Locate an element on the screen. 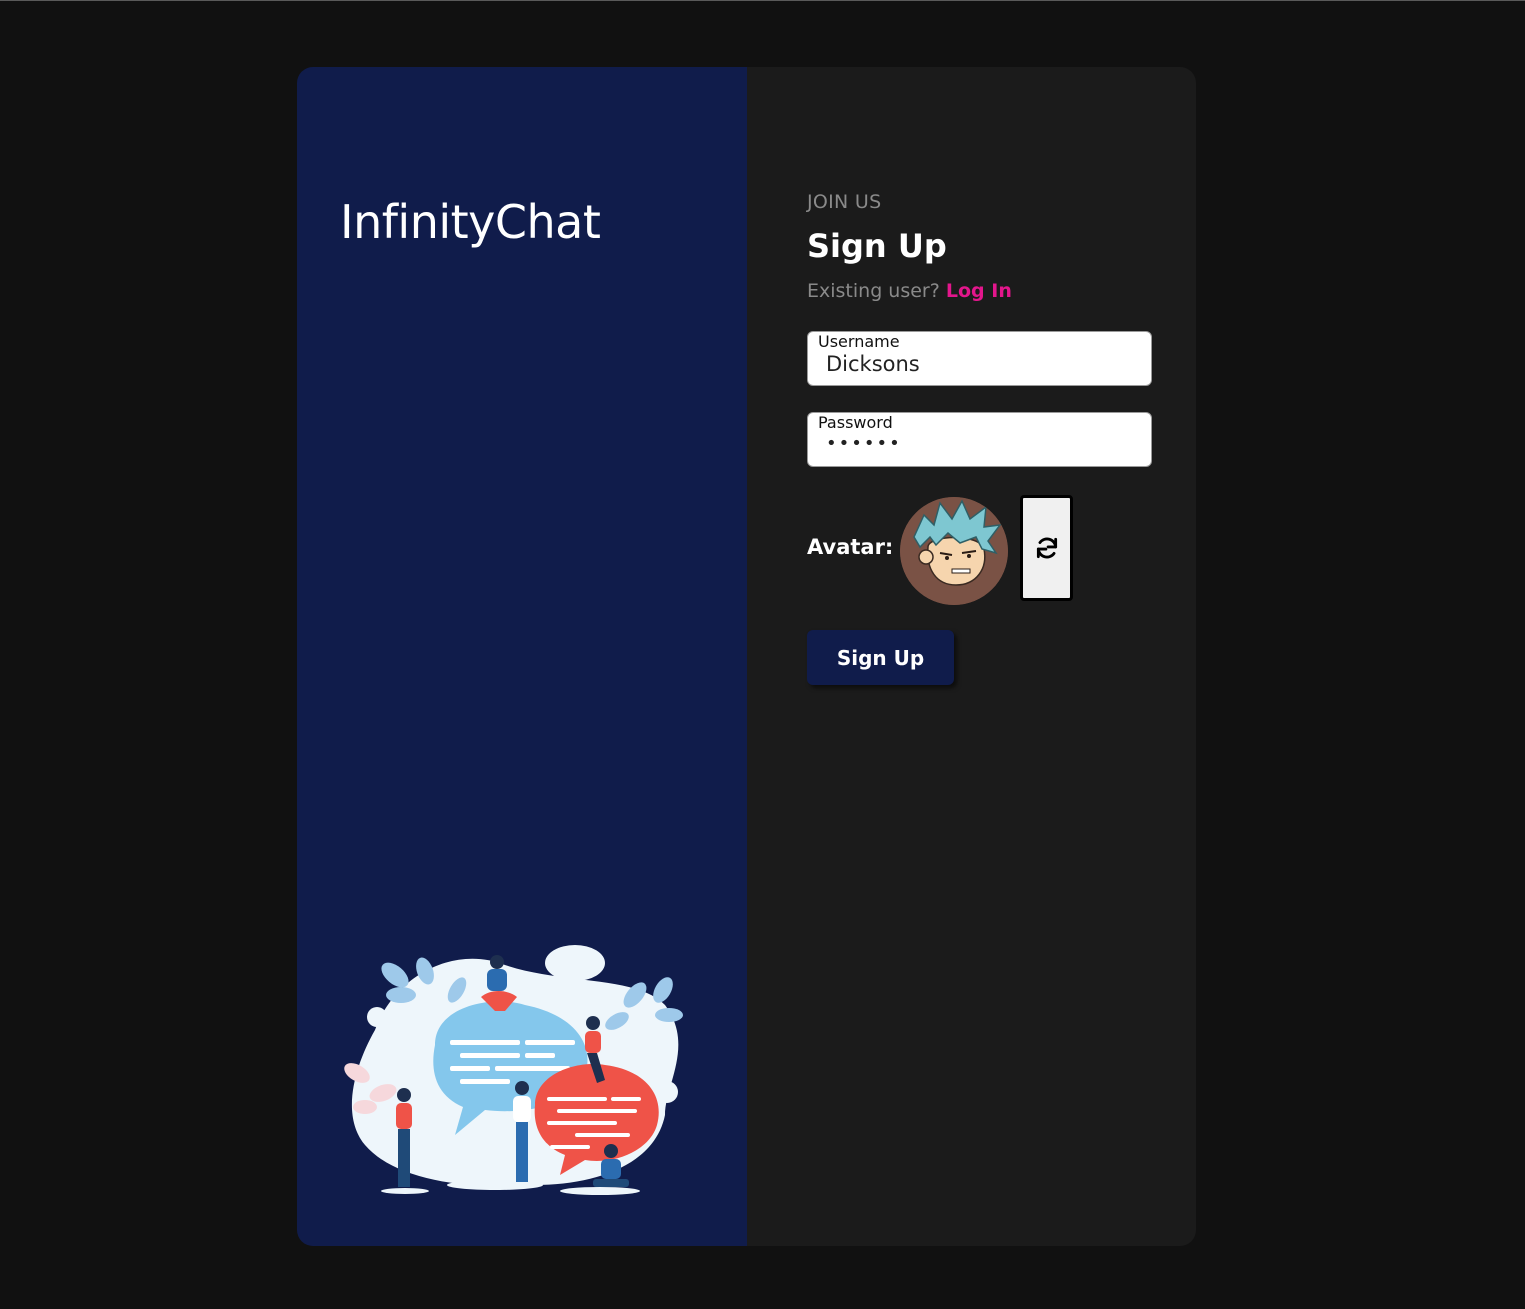  username-input is located at coordinates (981, 364).